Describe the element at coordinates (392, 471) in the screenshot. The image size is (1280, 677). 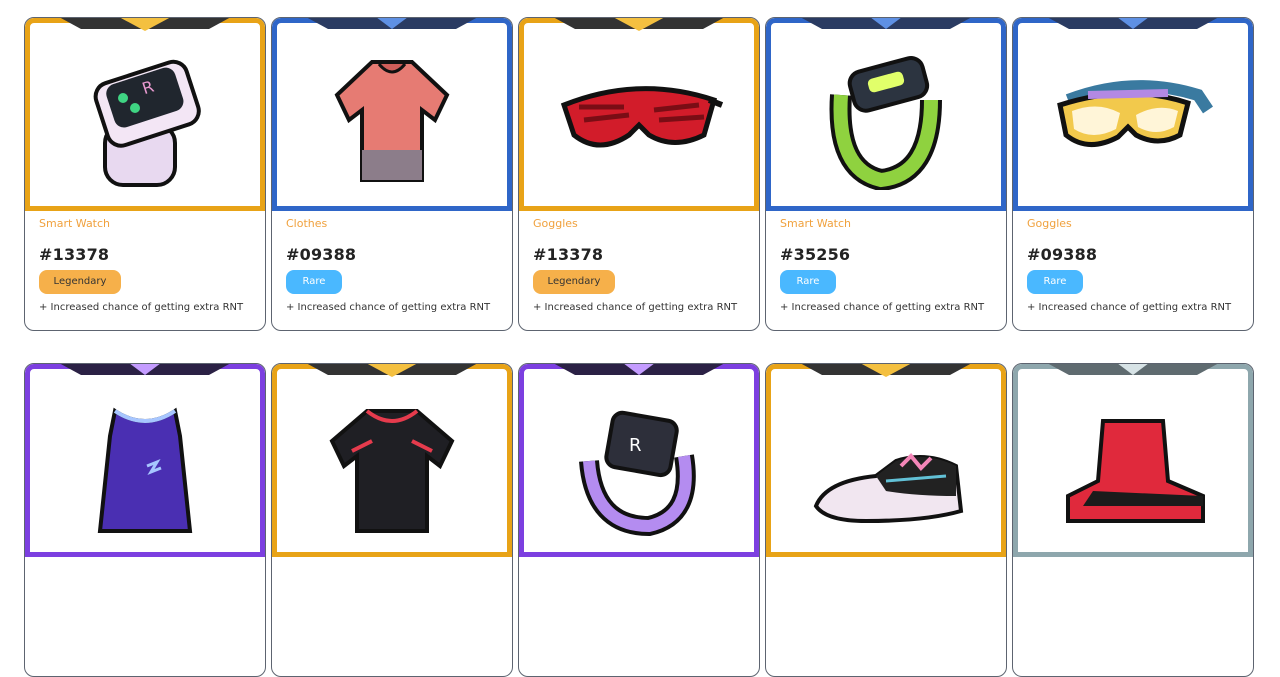
I see `jersey-icon` at that location.